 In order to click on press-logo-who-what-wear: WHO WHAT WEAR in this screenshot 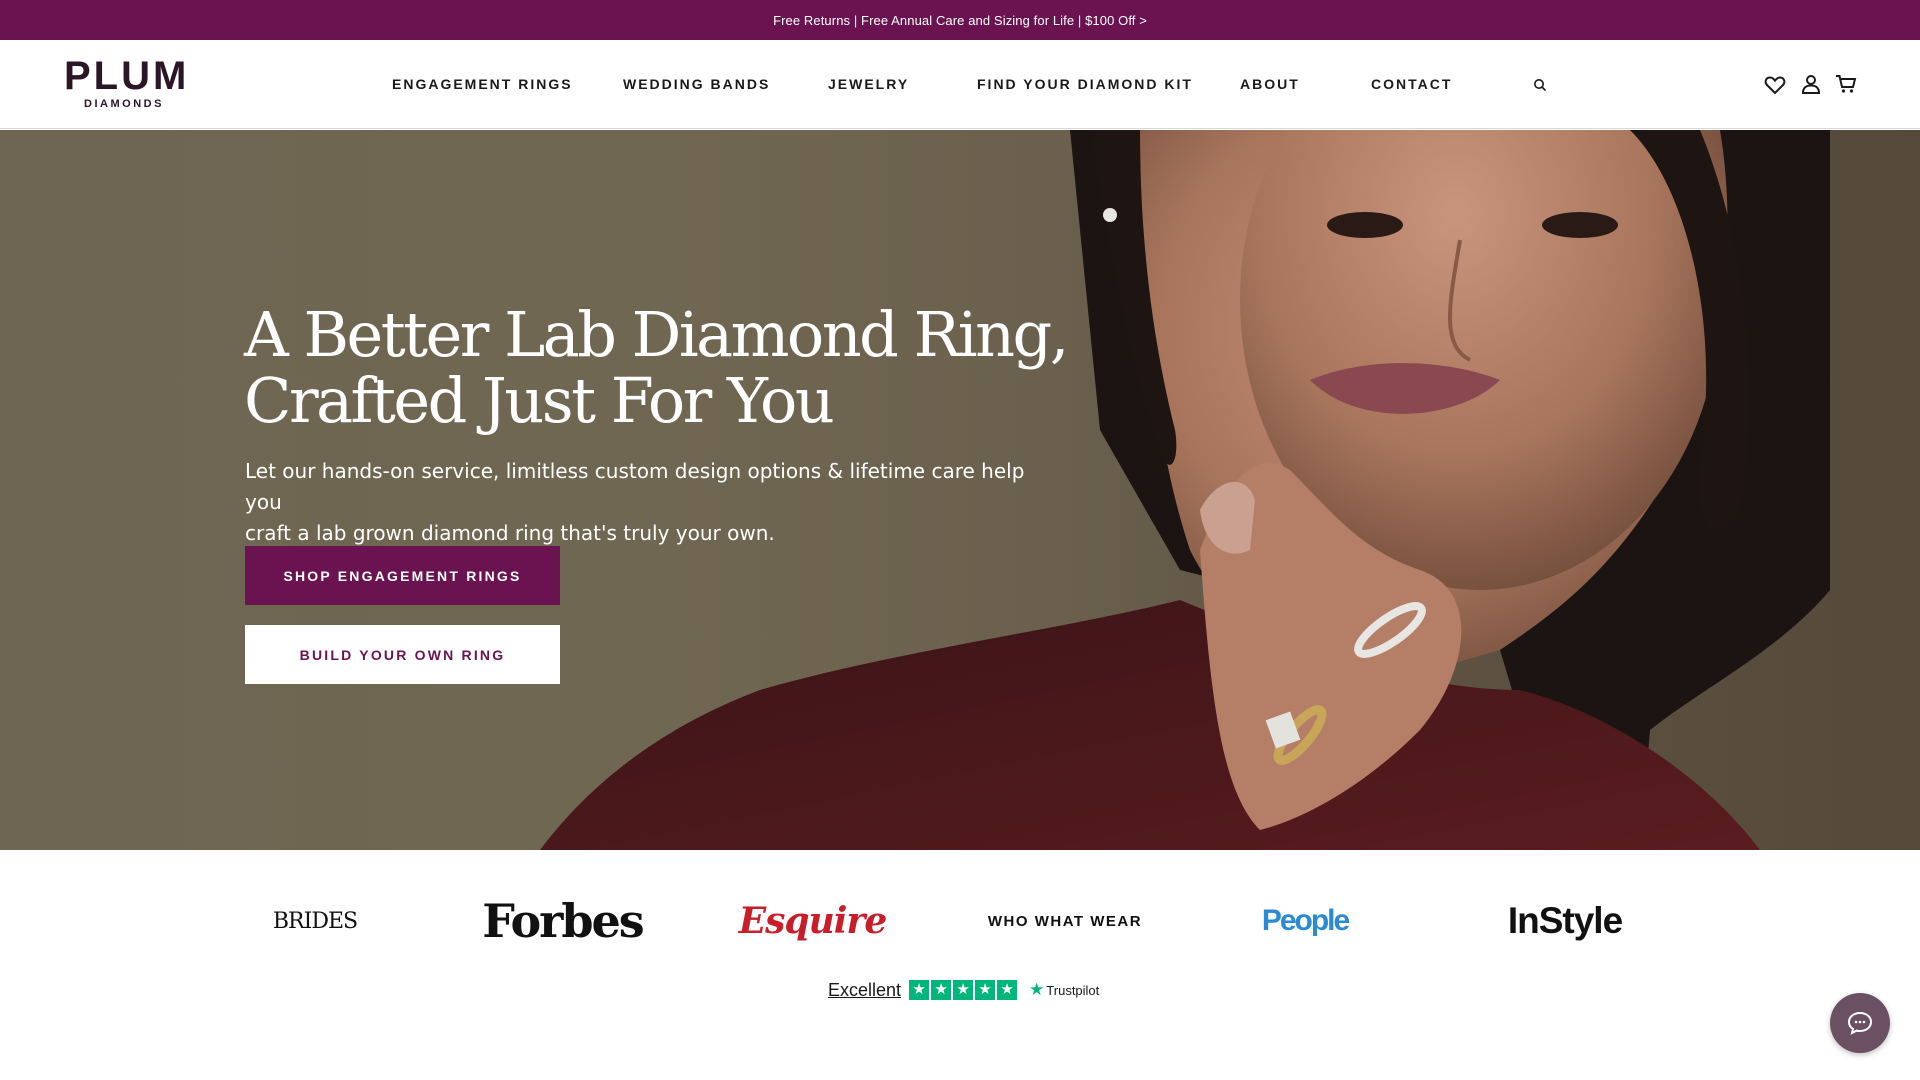, I will do `click(1065, 921)`.